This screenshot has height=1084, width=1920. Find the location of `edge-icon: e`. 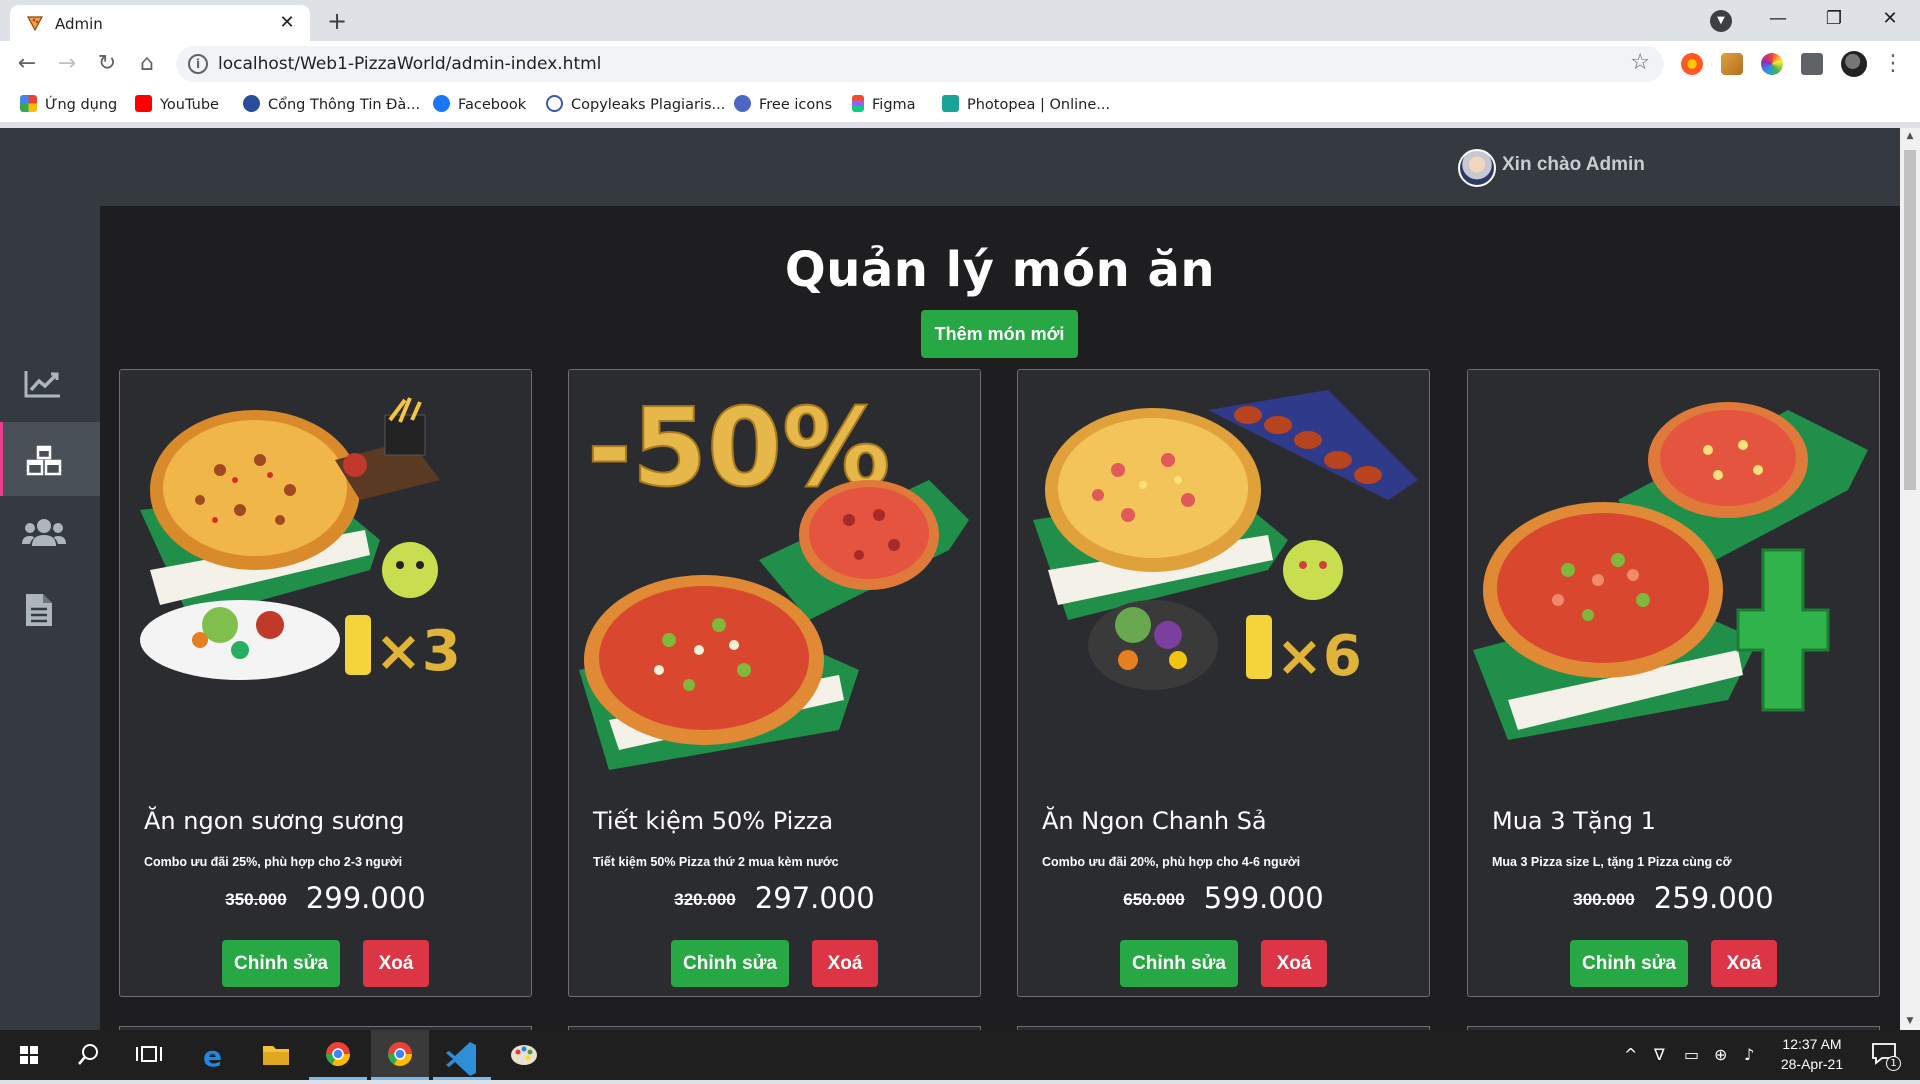

edge-icon: e is located at coordinates (212, 1056).